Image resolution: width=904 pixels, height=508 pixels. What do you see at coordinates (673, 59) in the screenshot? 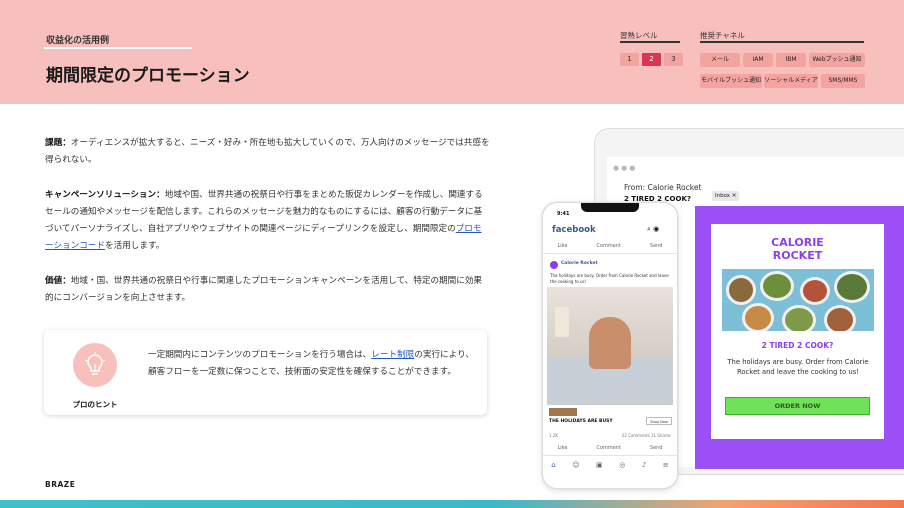
I see `level-3: 3` at bounding box center [673, 59].